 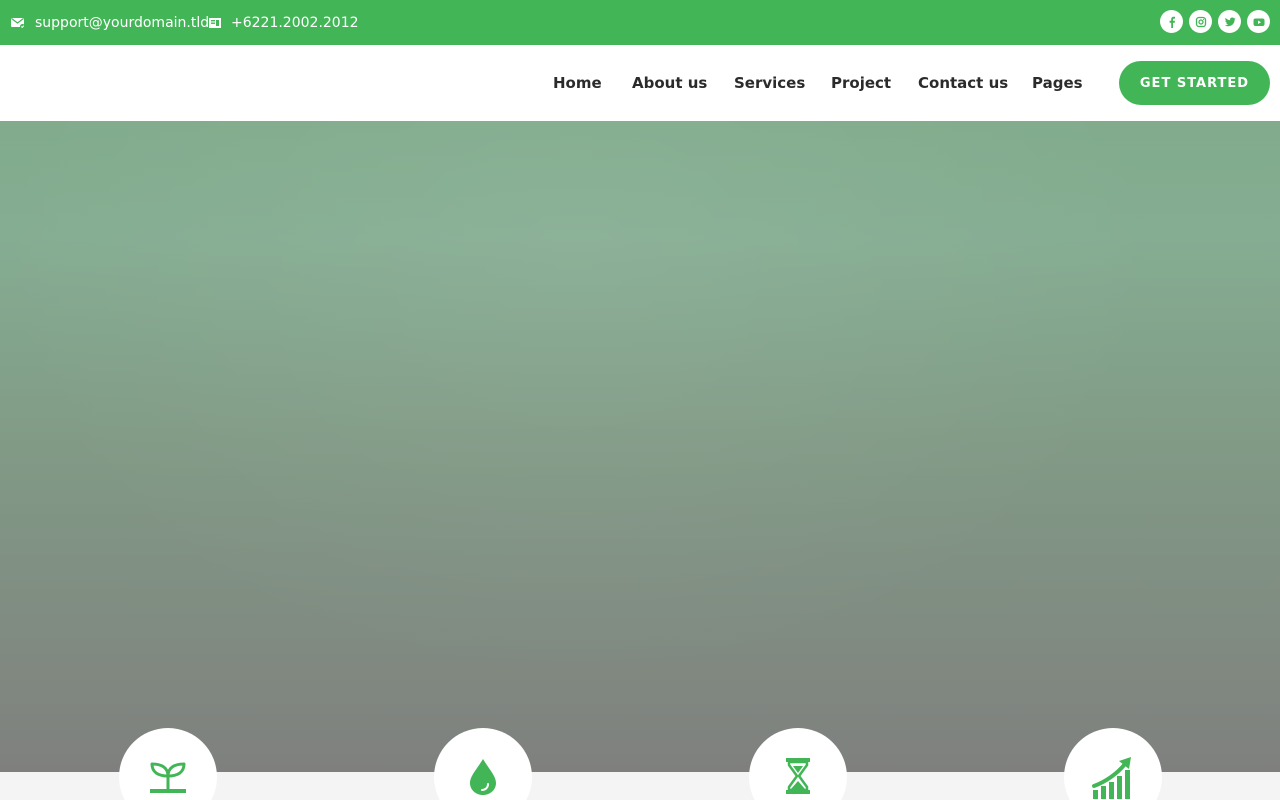 What do you see at coordinates (1111, 778) in the screenshot?
I see `growth-chart-icon` at bounding box center [1111, 778].